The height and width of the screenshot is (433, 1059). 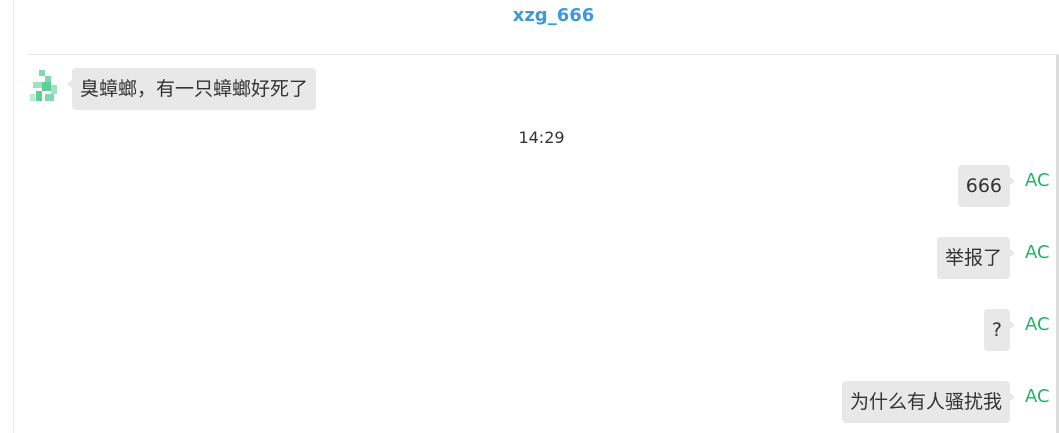 I want to click on message-text: 为什么有人骚扰我, so click(x=925, y=402).